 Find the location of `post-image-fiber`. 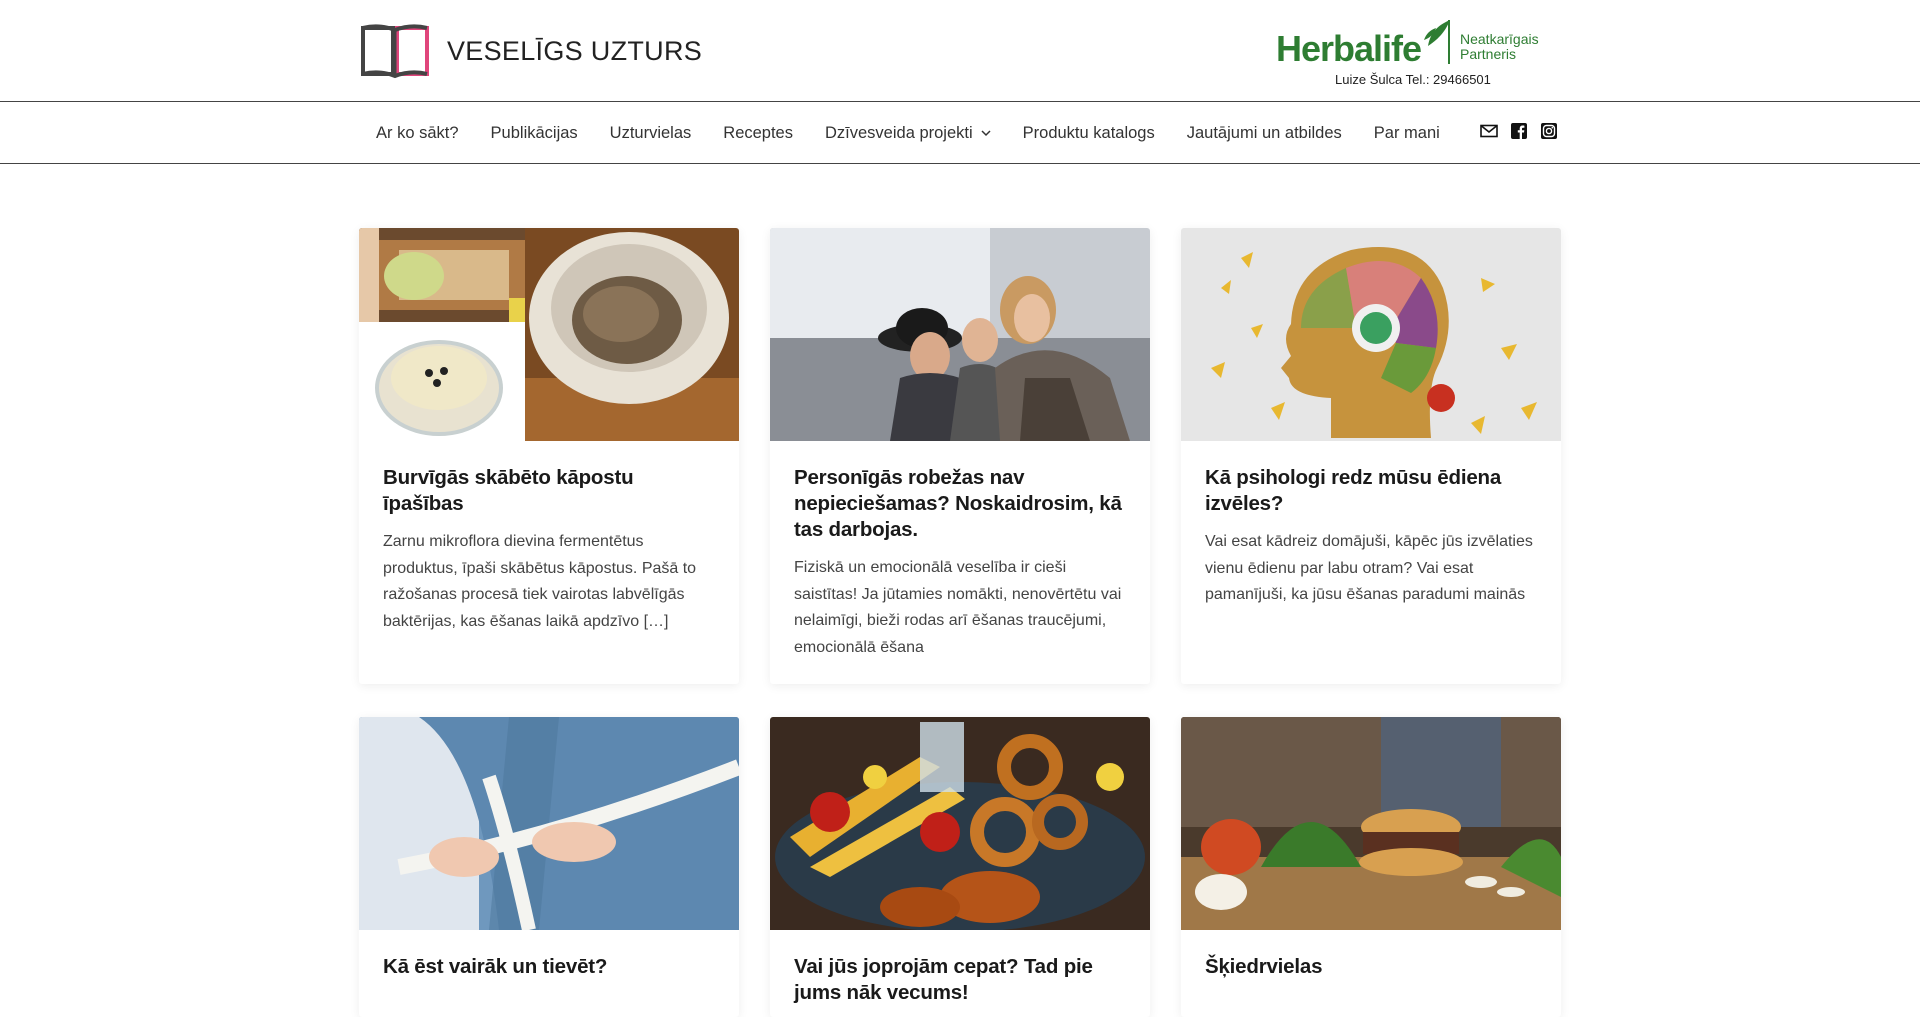

post-image-fiber is located at coordinates (1371, 823).